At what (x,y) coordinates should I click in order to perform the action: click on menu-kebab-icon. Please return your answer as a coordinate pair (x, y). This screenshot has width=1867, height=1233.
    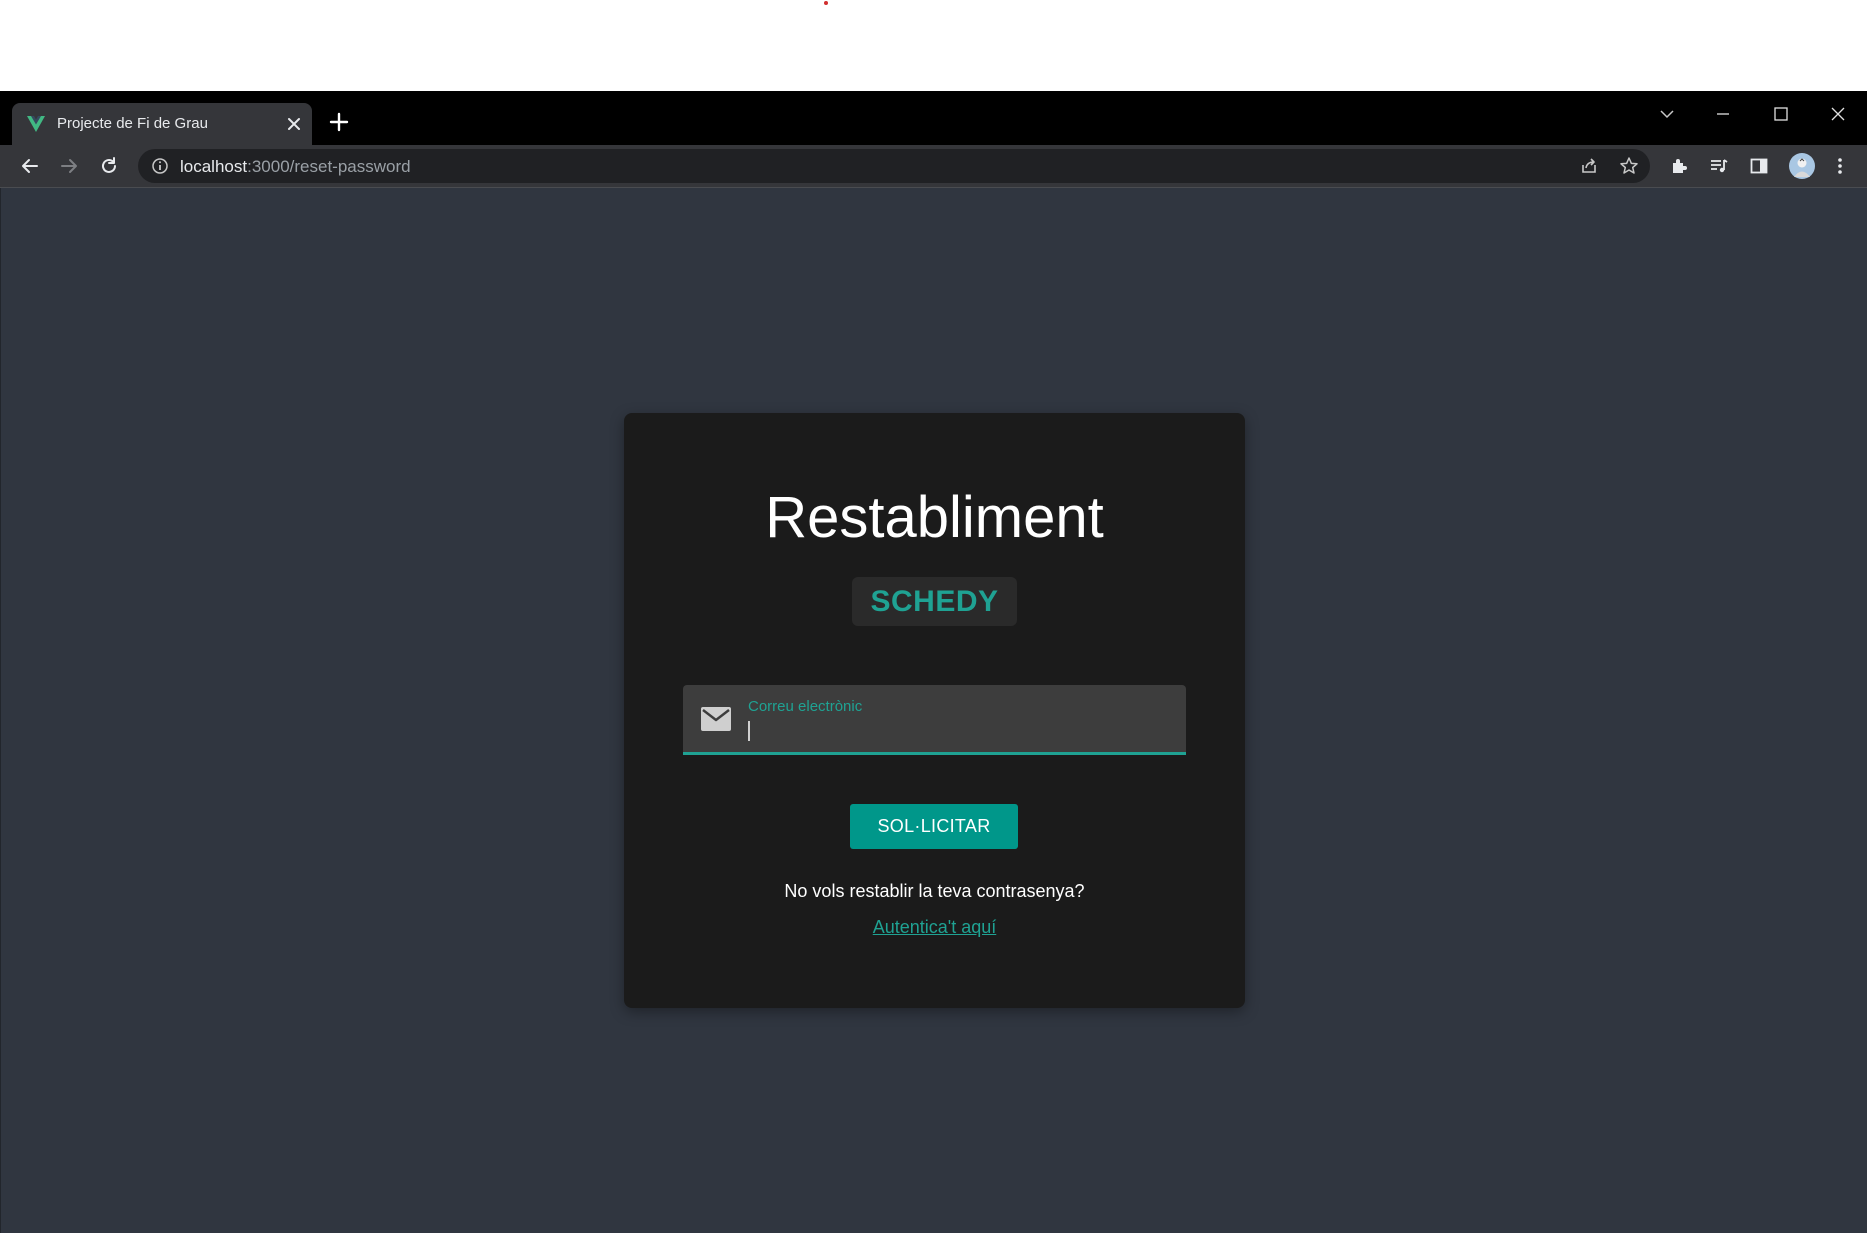
    Looking at the image, I should click on (1840, 166).